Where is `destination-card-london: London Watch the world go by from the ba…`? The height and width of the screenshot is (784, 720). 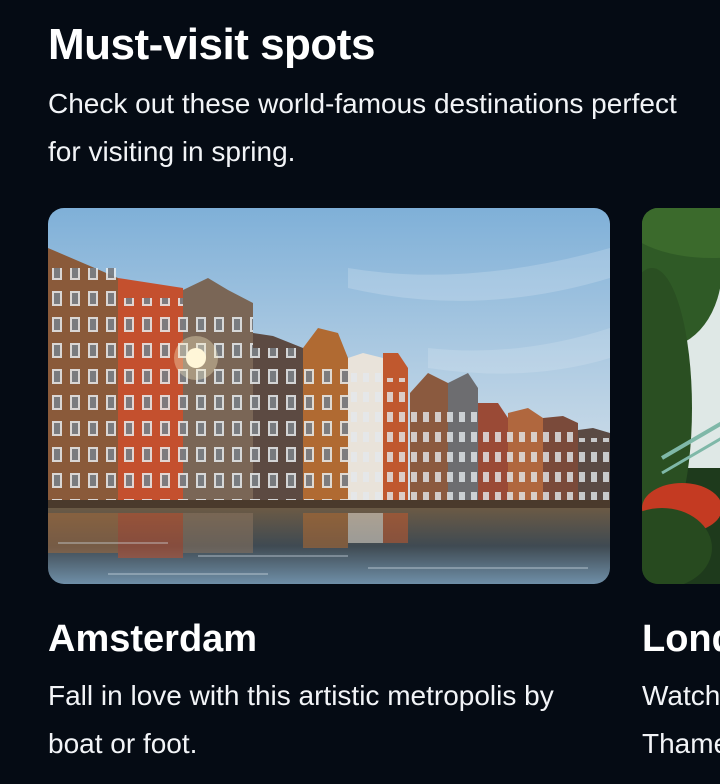
destination-card-london: London Watch the world go by from the ba… is located at coordinates (681, 483).